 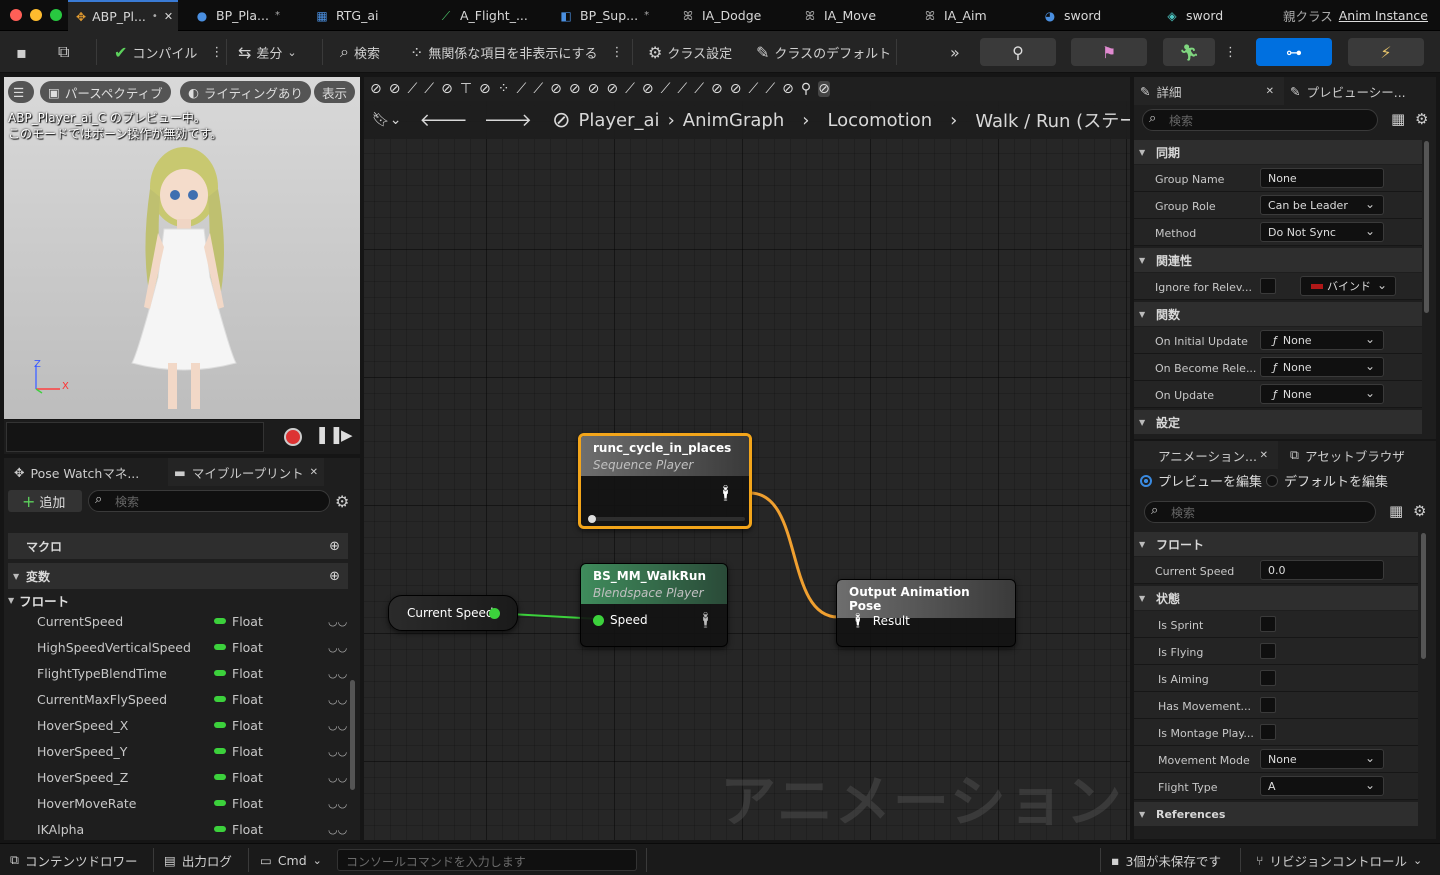 What do you see at coordinates (1268, 678) in the screenshot?
I see `is-aiming-checkbox` at bounding box center [1268, 678].